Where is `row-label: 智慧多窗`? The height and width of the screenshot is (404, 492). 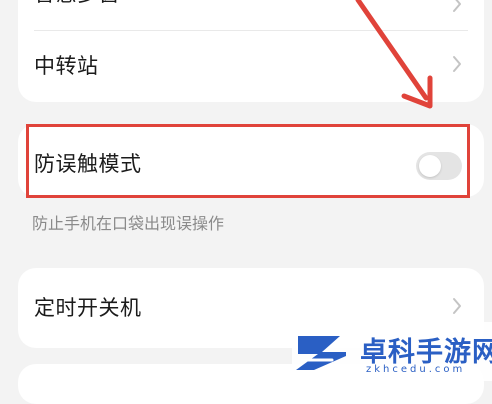
row-label: 智慧多窗 is located at coordinates (77, 4).